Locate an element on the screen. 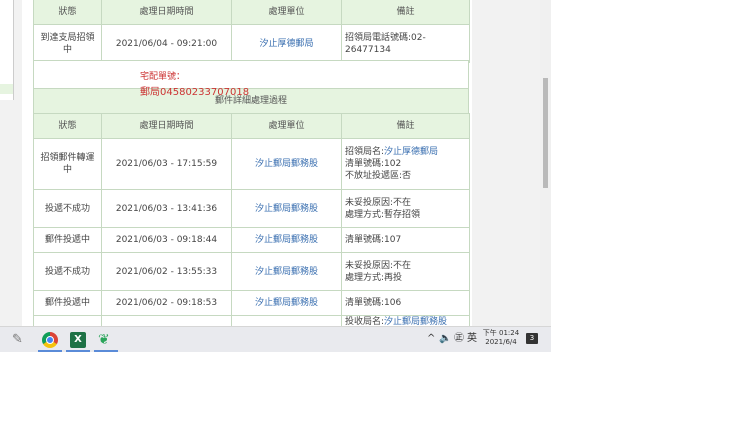 The image size is (750, 421). cell-datetime: 2021/06/04 - 09:21:00 is located at coordinates (166, 43).